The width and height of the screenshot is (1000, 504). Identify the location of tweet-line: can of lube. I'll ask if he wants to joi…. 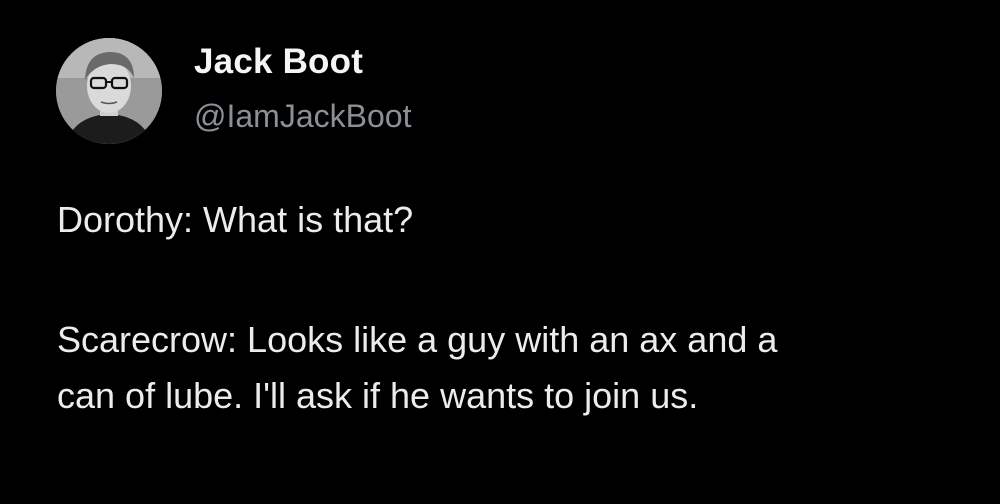
(378, 395).